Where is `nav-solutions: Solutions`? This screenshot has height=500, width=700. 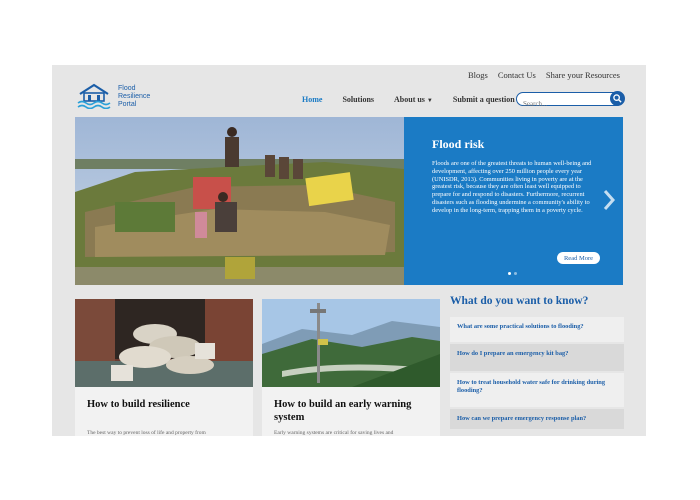 nav-solutions: Solutions is located at coordinates (358, 99).